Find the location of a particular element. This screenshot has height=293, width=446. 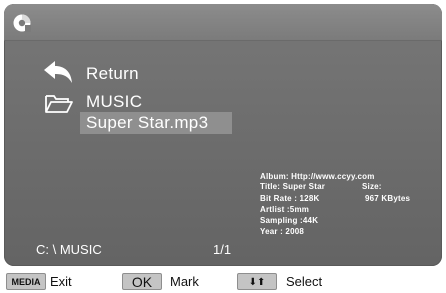

info-size-value: 967 KBytes is located at coordinates (388, 198).